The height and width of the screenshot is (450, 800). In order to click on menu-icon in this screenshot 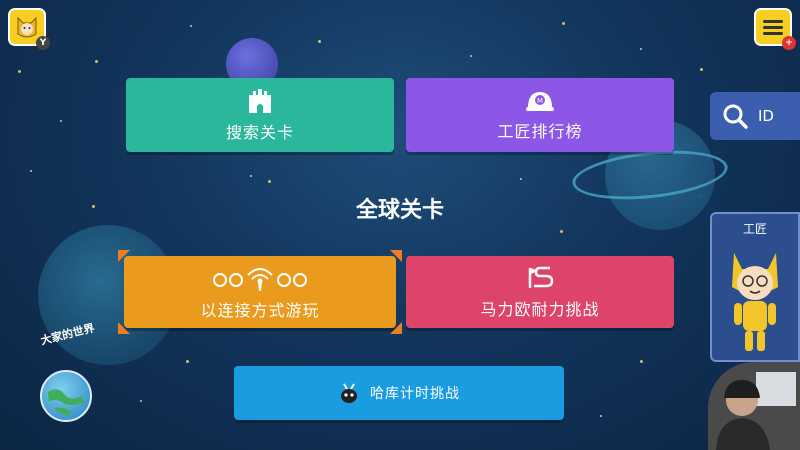, I will do `click(773, 27)`.